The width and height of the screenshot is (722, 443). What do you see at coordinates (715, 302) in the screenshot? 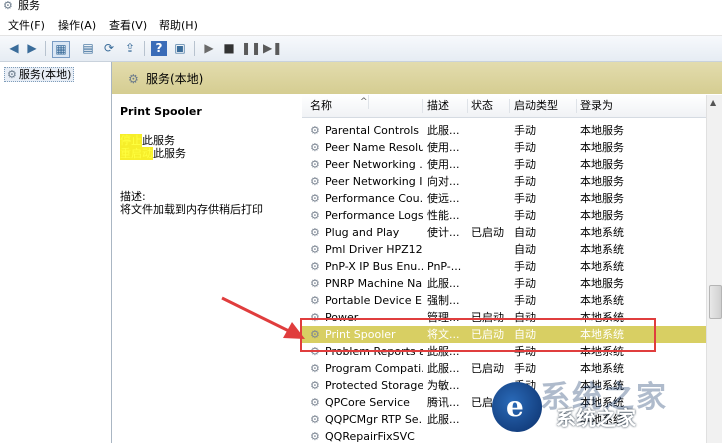
I see `scrollbar-thumb` at bounding box center [715, 302].